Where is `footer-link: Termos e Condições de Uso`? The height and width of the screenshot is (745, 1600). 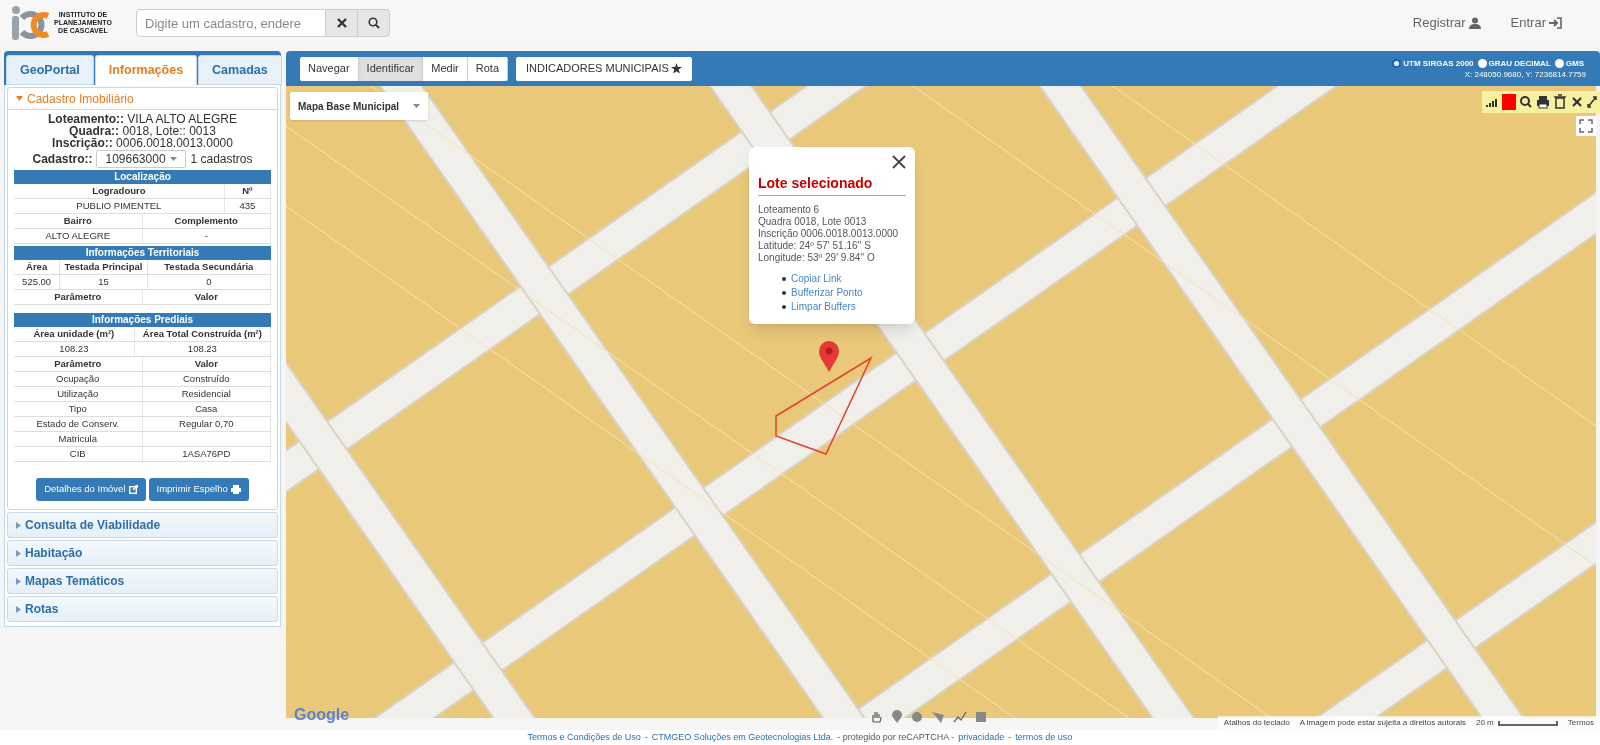
footer-link: Termos e Condições de Uso is located at coordinates (584, 737).